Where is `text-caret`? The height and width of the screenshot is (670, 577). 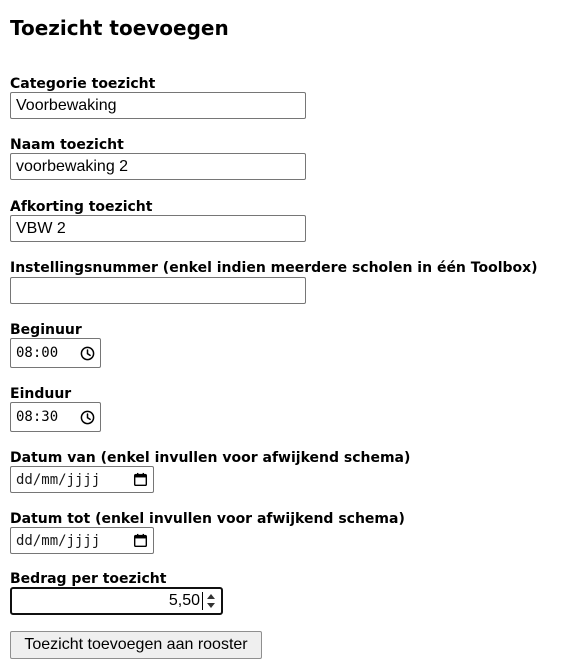 text-caret is located at coordinates (202, 601).